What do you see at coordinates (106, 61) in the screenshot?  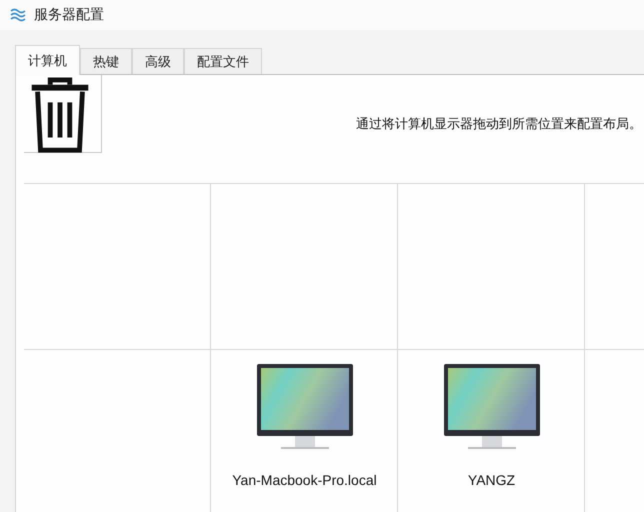 I see `tab: 热键` at bounding box center [106, 61].